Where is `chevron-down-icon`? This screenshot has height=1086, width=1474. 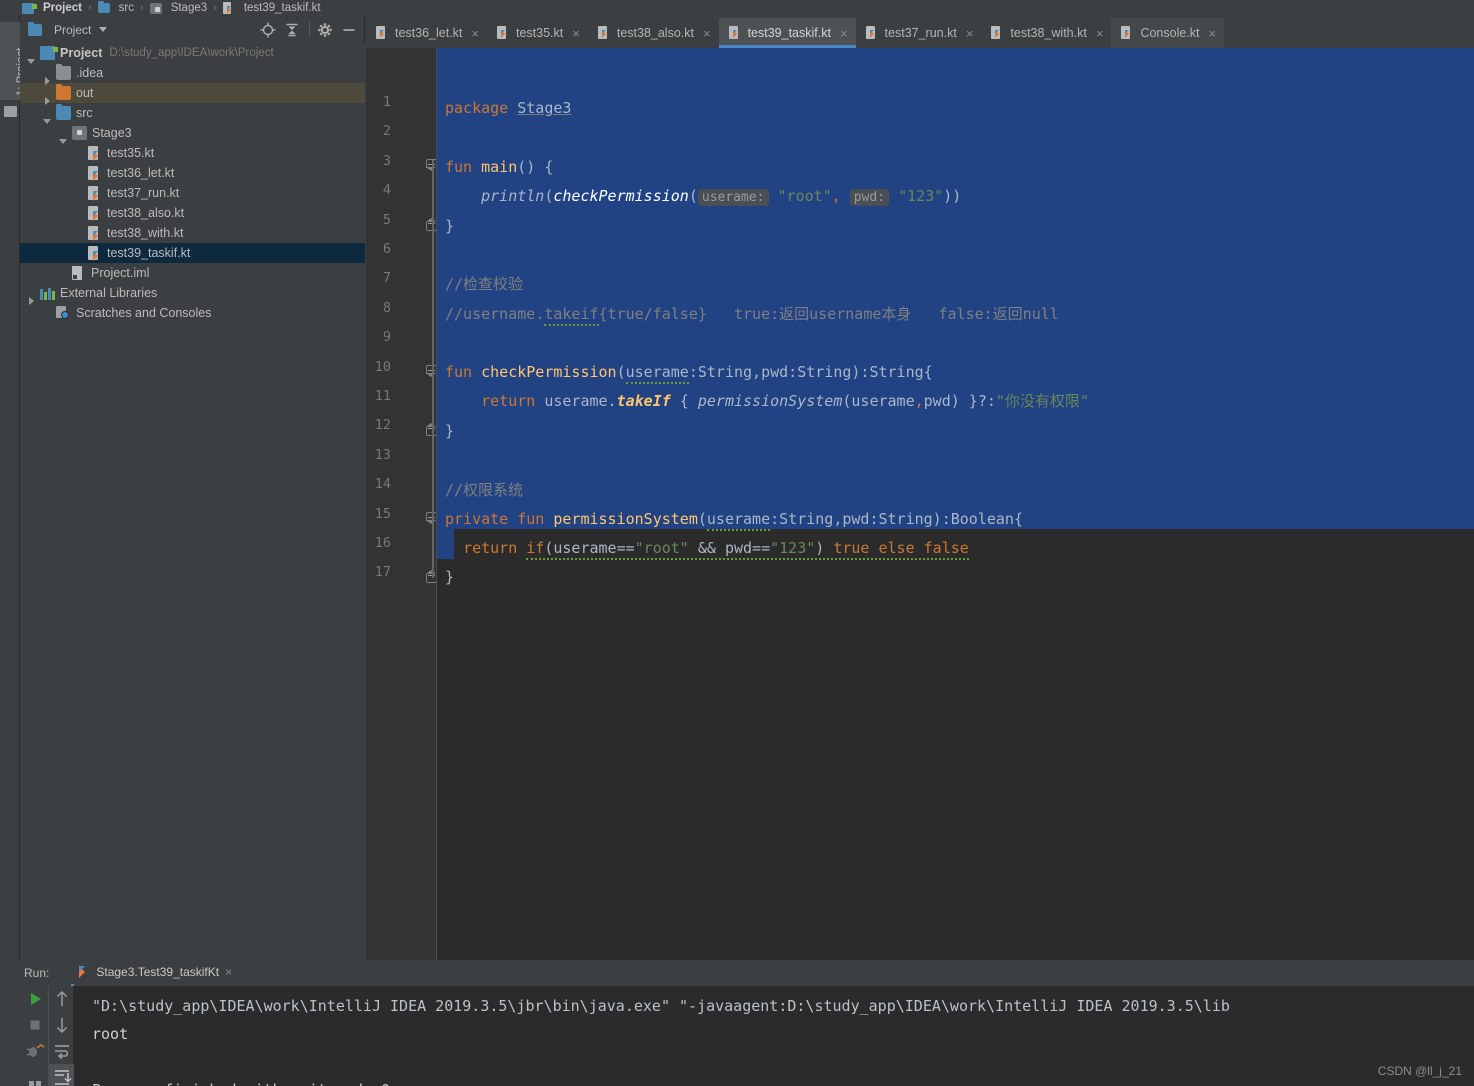 chevron-down-icon is located at coordinates (103, 29).